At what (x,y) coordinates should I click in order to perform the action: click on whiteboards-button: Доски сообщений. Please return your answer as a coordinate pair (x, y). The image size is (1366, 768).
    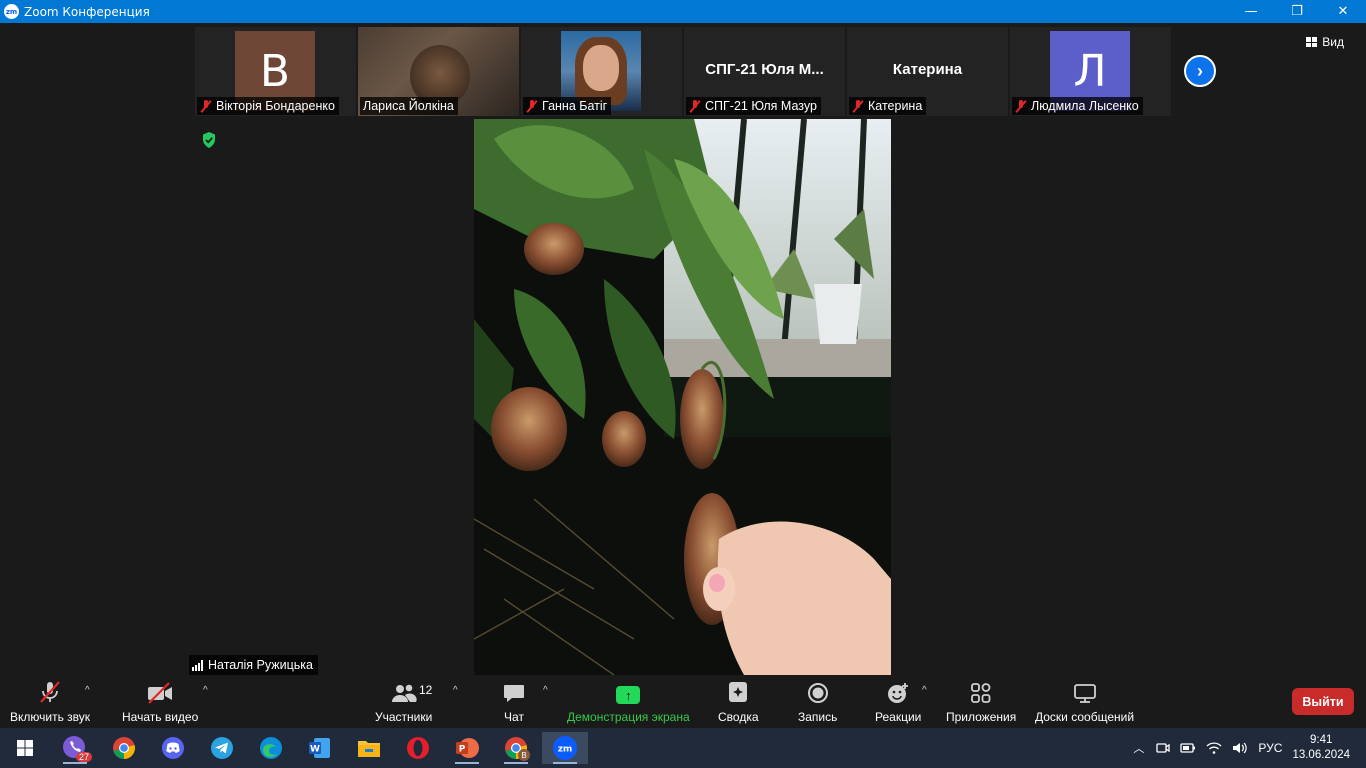
    Looking at the image, I should click on (1084, 701).